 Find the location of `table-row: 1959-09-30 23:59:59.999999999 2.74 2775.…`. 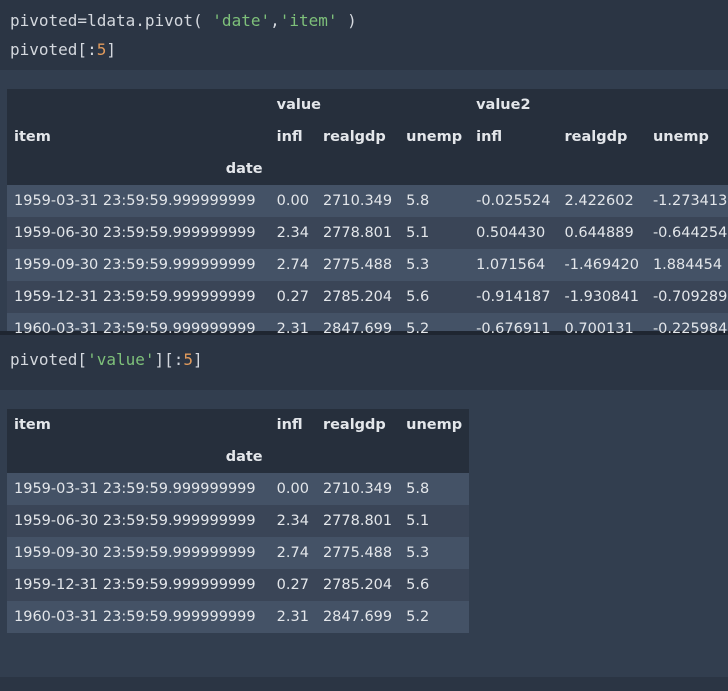

table-row: 1959-09-30 23:59:59.999999999 2.74 2775.… is located at coordinates (367, 265).